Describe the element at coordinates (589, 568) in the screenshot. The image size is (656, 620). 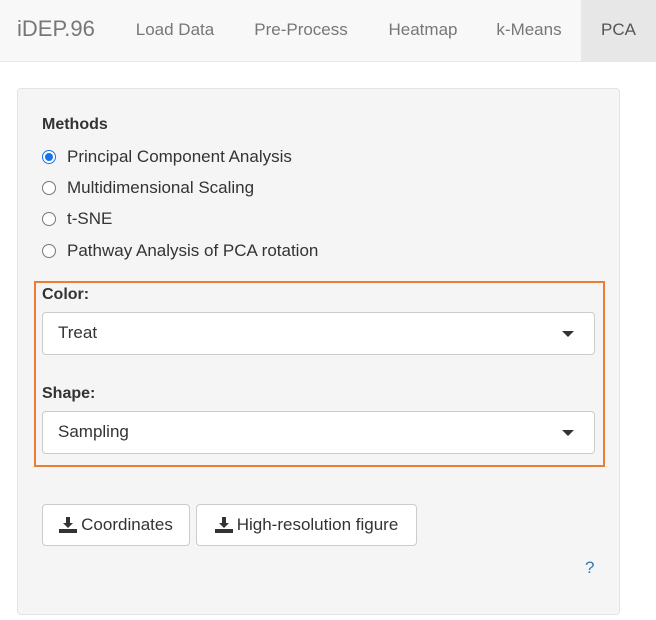
I see `help-link: ?` at that location.